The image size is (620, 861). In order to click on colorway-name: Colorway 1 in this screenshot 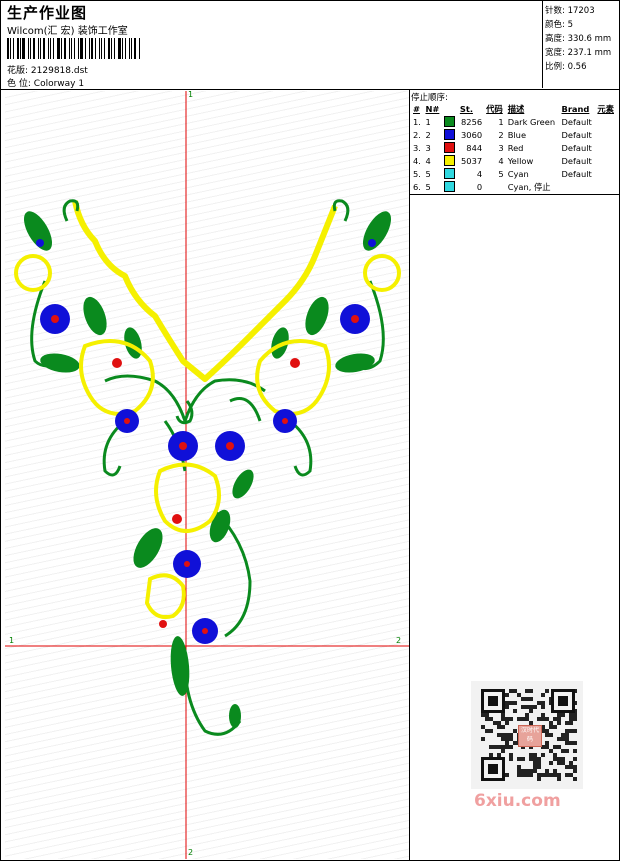, I will do `click(59, 84)`.